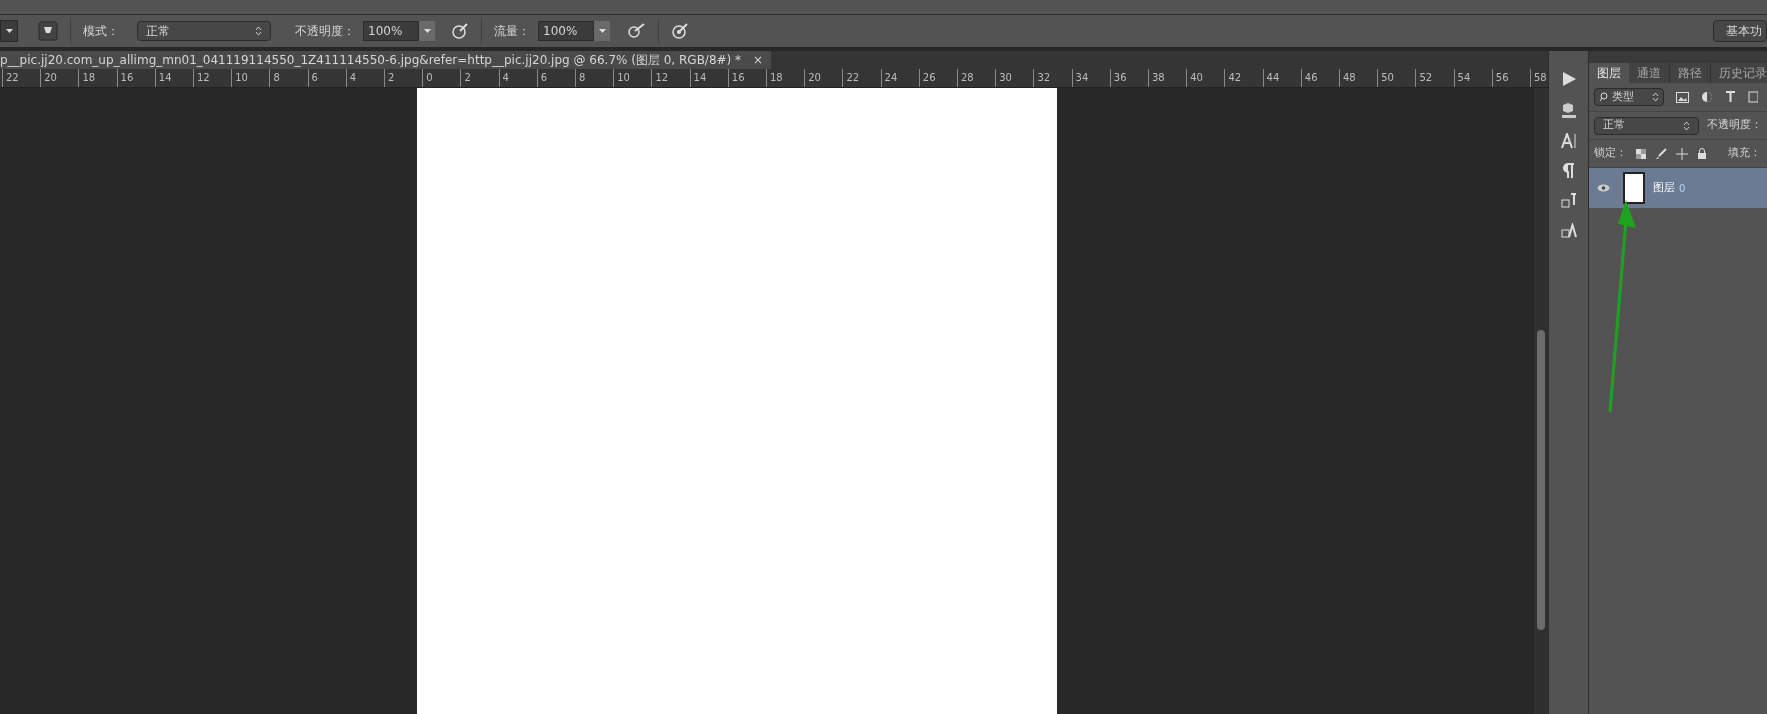  Describe the element at coordinates (891, 78) in the screenshot. I see `ruler-label: 24` at that location.